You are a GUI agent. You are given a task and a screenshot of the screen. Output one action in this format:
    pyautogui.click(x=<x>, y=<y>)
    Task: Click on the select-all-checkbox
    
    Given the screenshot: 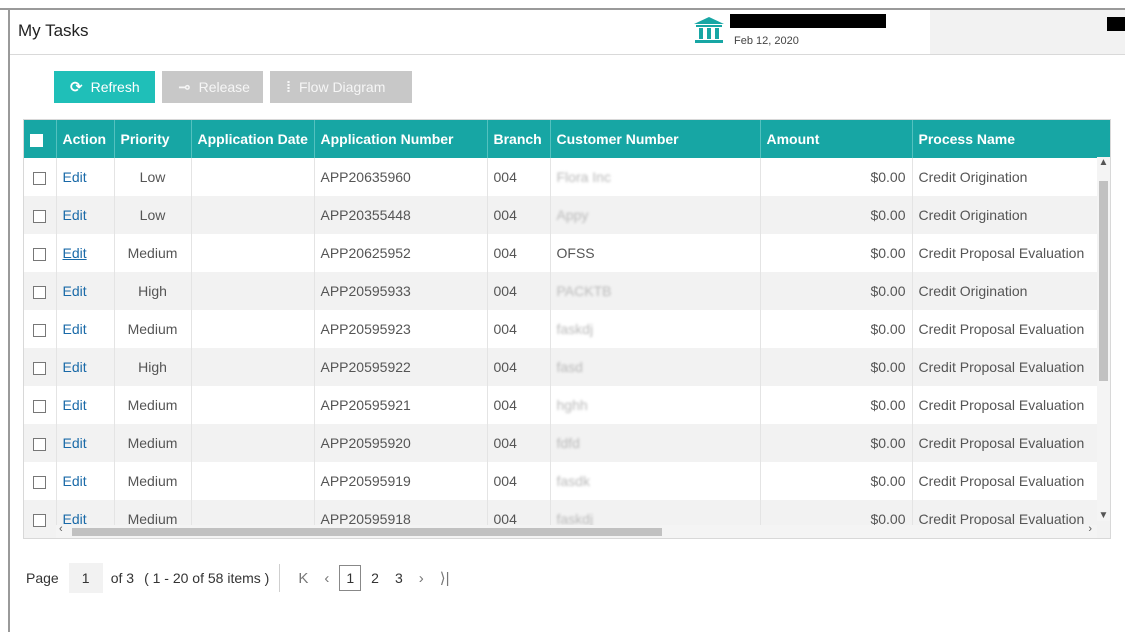 What is the action you would take?
    pyautogui.click(x=36, y=140)
    